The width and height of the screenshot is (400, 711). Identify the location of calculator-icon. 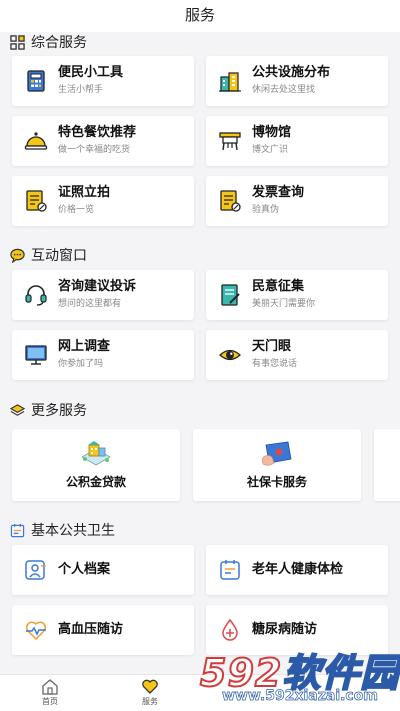
(36, 81).